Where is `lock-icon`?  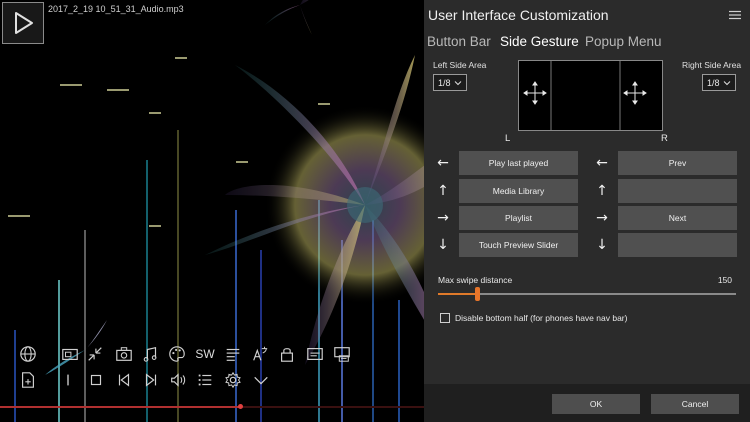
lock-icon is located at coordinates (287, 354).